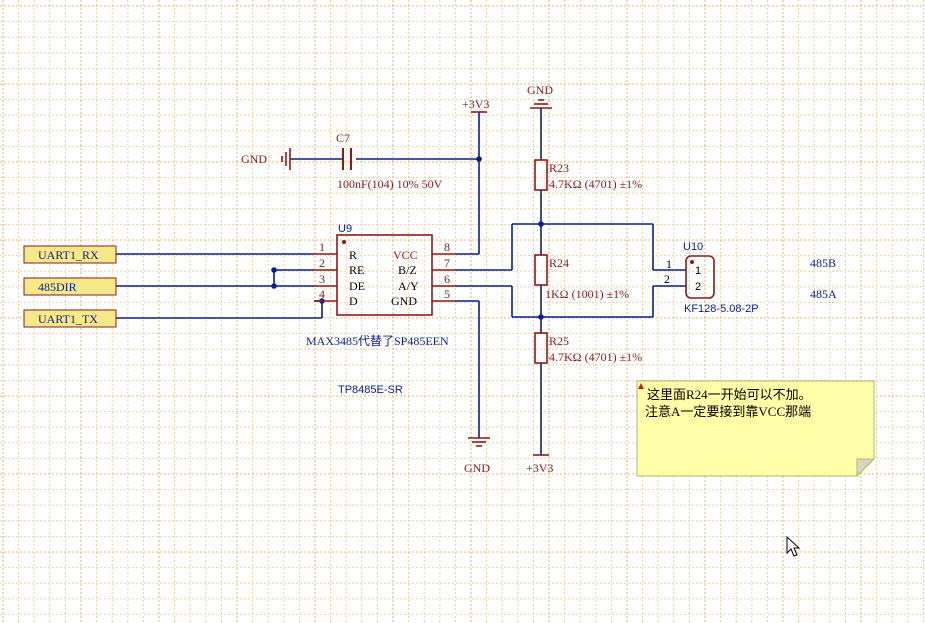 The image size is (925, 623). I want to click on c7-designator: C7, so click(343, 138).